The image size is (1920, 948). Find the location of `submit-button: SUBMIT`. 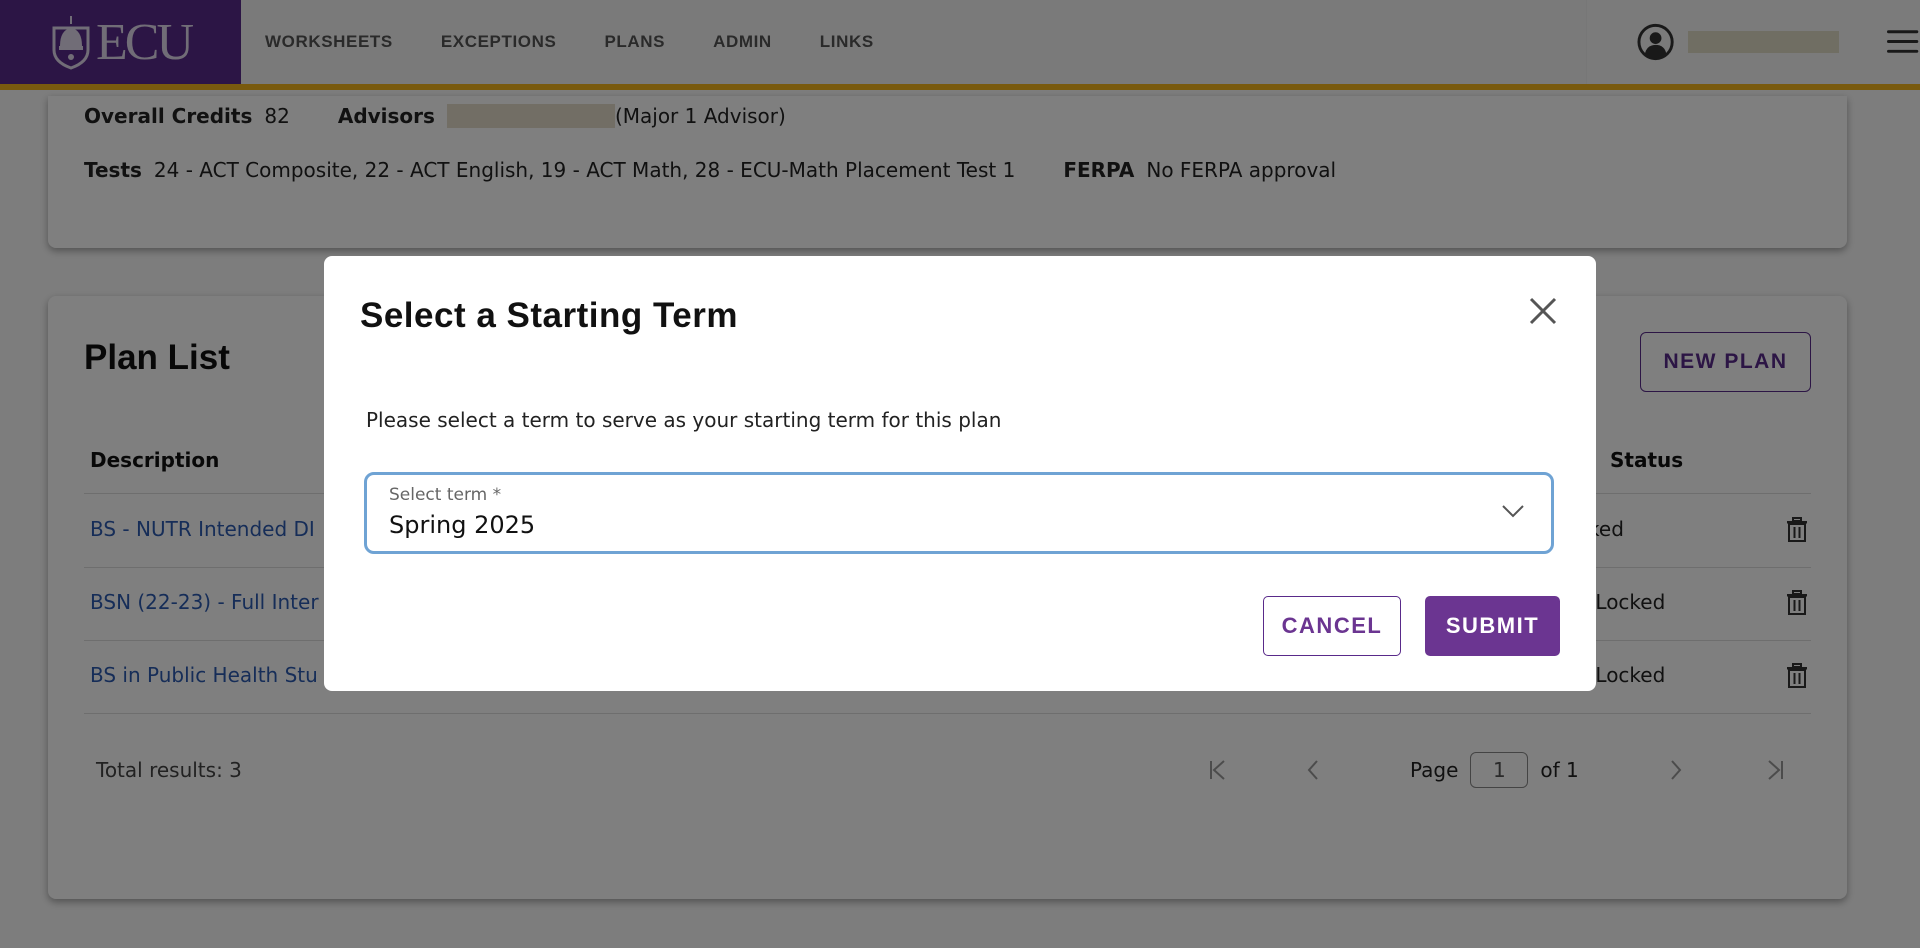

submit-button: SUBMIT is located at coordinates (1492, 626).